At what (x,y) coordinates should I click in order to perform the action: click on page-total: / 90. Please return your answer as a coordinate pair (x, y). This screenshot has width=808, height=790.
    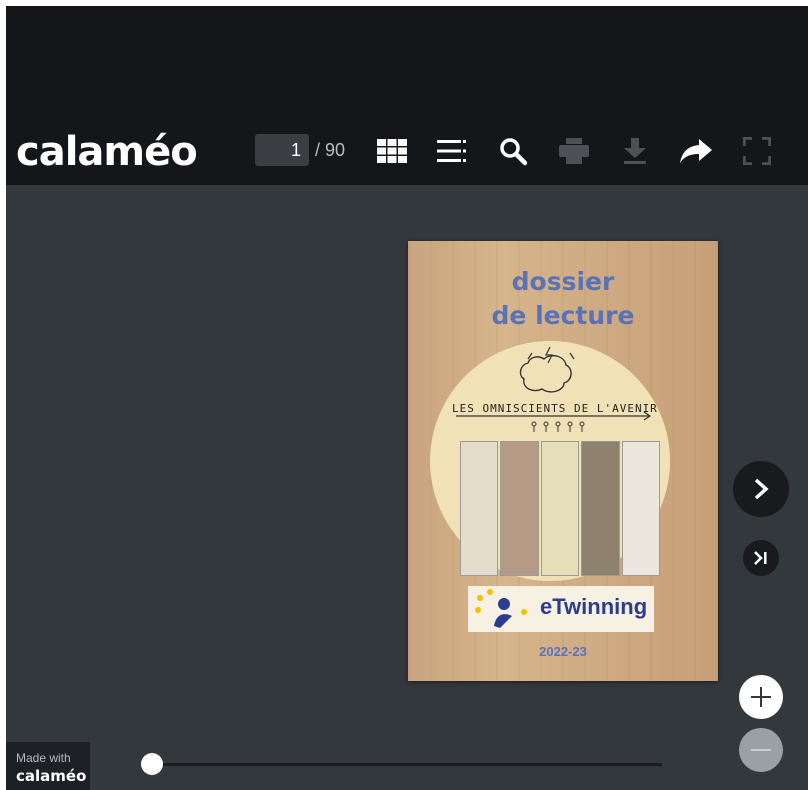
    Looking at the image, I should click on (330, 150).